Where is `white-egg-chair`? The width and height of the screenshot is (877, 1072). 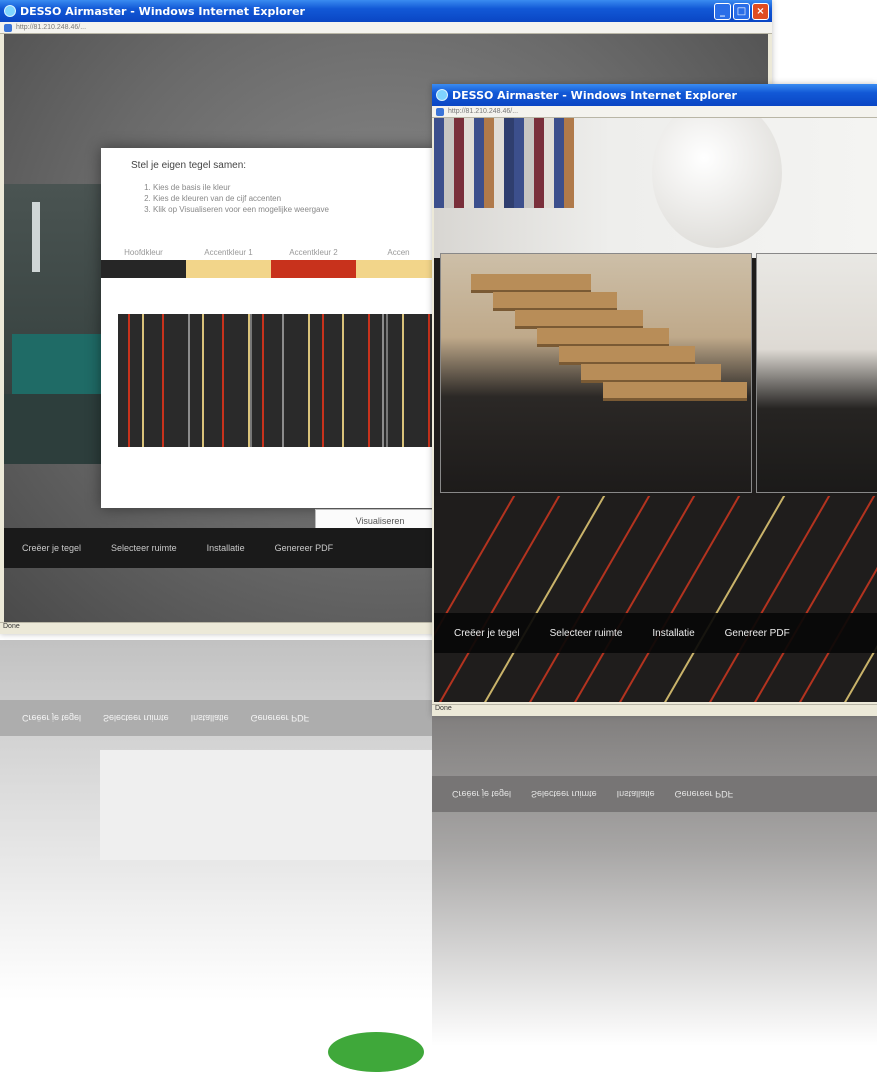 white-egg-chair is located at coordinates (717, 183).